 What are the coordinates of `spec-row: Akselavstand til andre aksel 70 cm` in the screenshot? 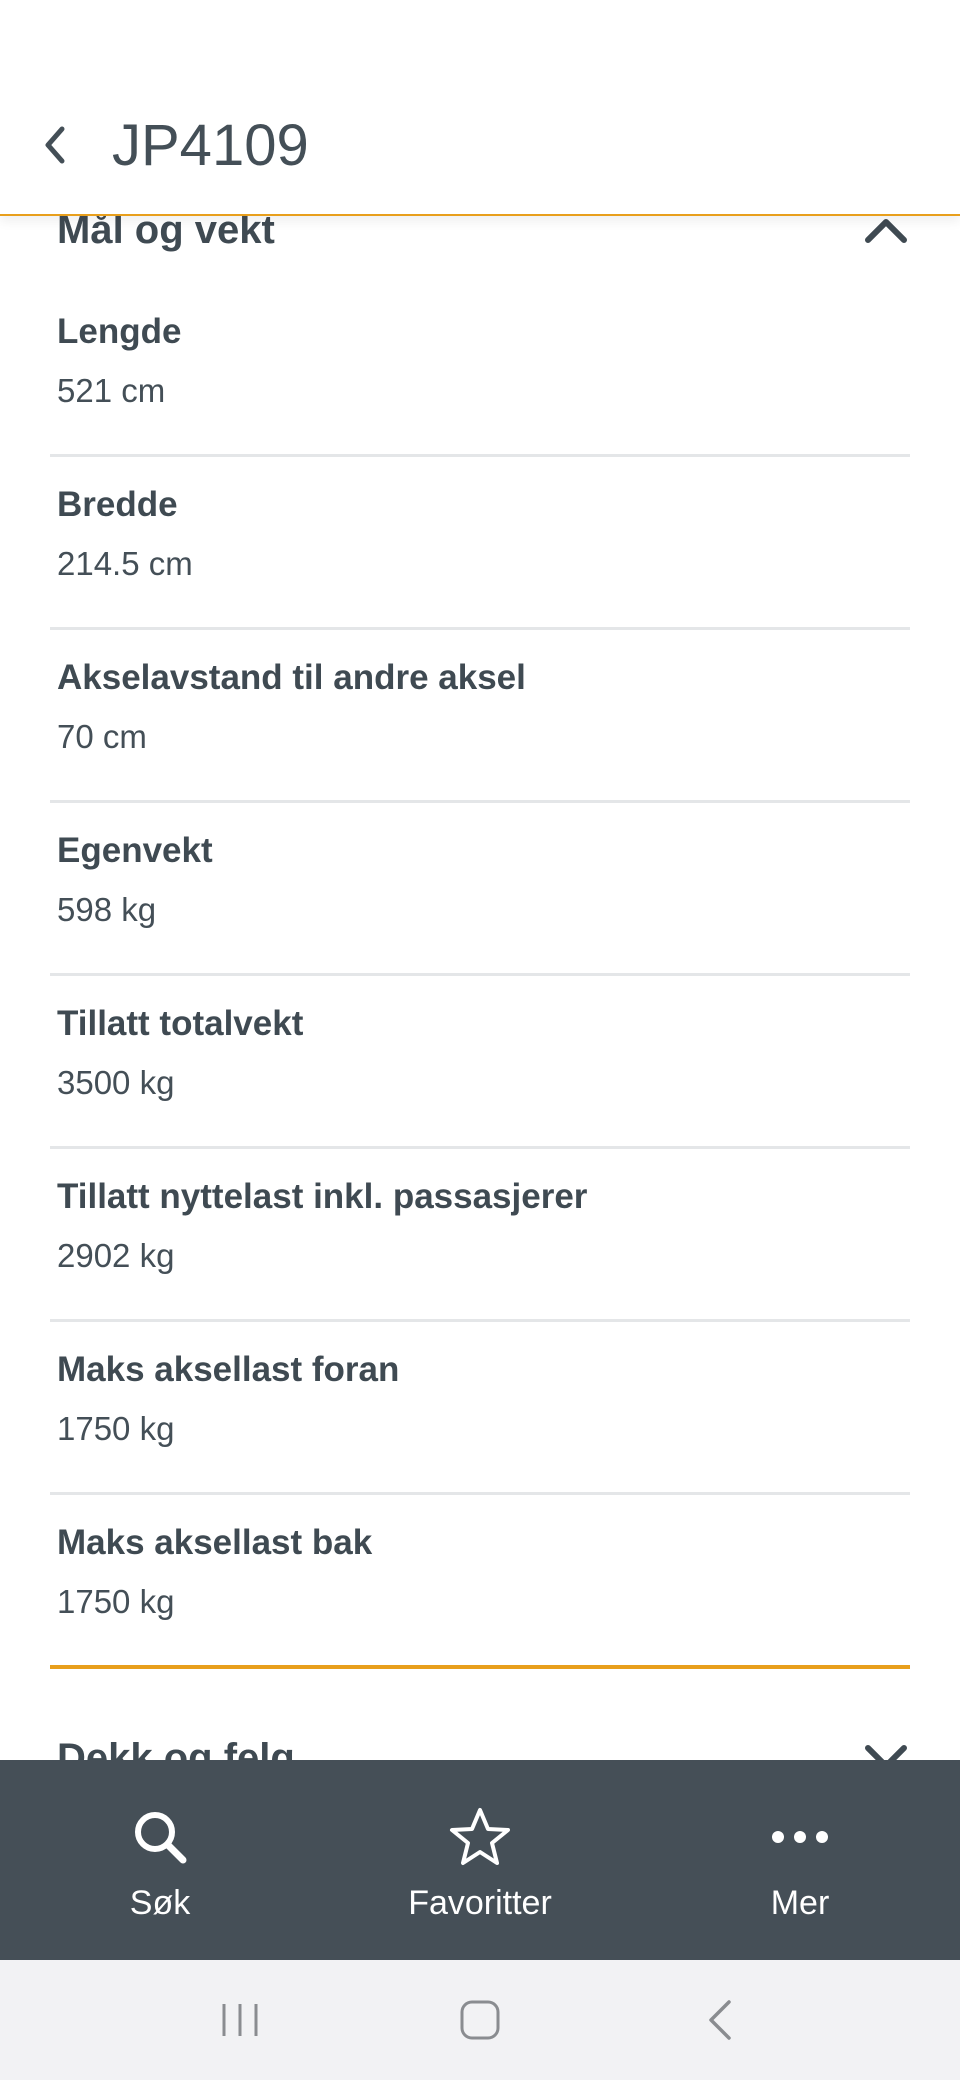 It's located at (480, 716).